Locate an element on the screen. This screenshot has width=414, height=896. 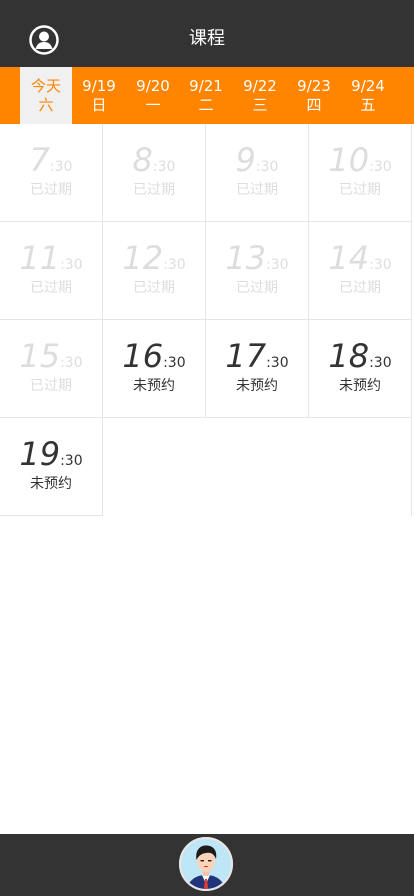
date-tab-date: 9/20 is located at coordinates (153, 86).